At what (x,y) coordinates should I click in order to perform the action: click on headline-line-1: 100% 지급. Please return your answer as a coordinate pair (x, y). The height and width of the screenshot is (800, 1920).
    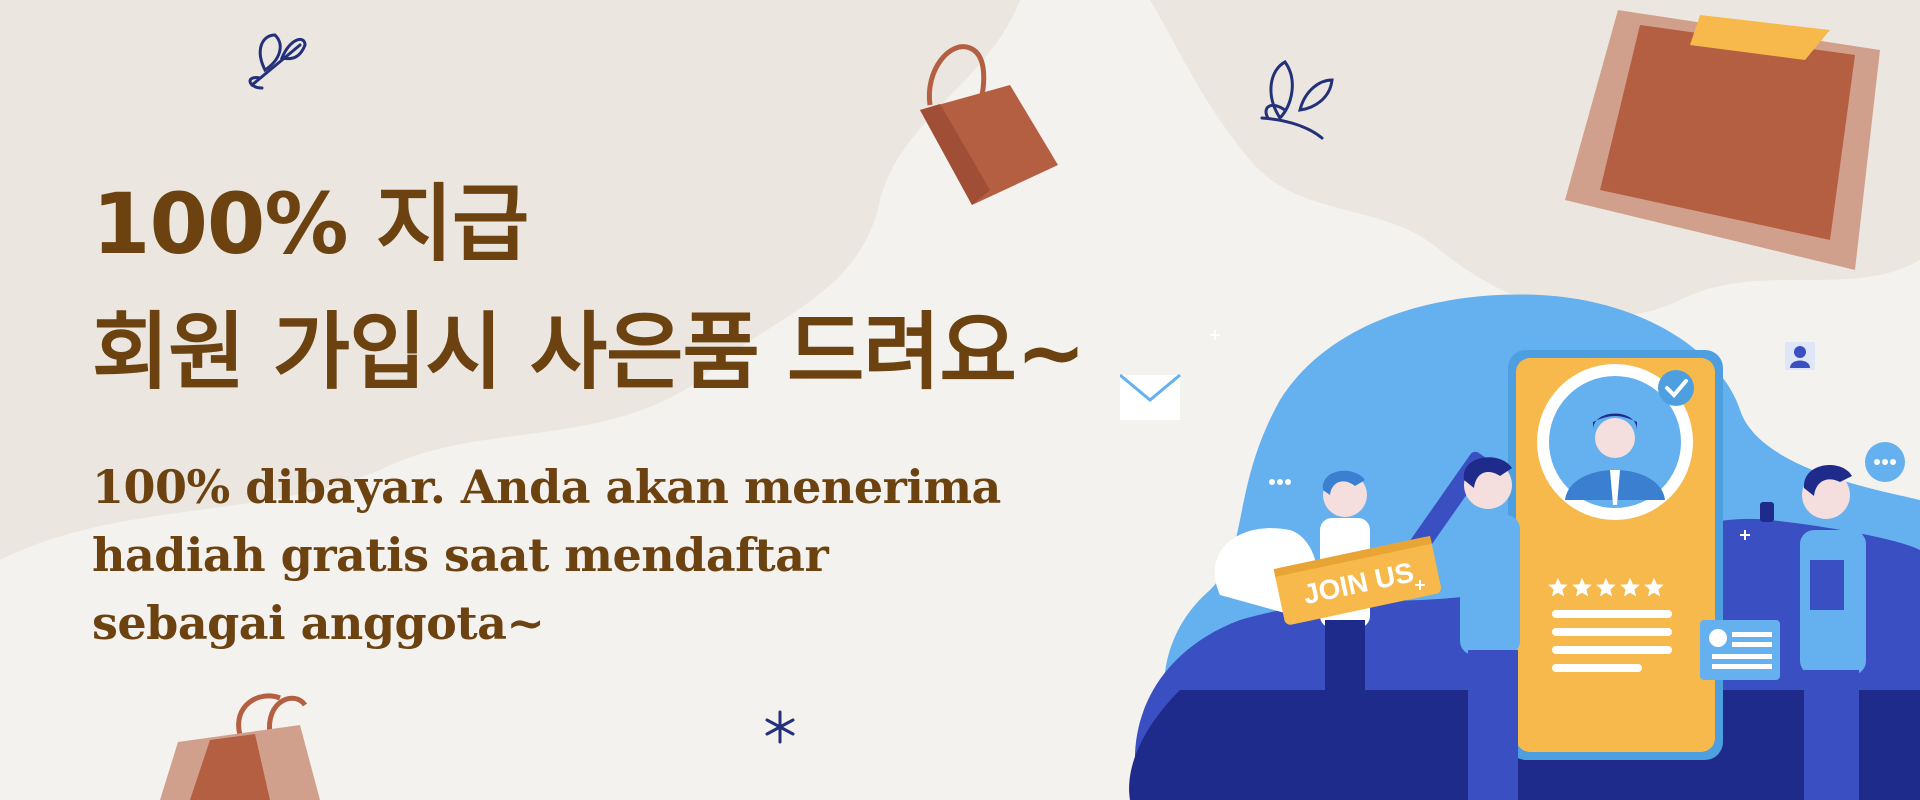
    Looking at the image, I should click on (310, 224).